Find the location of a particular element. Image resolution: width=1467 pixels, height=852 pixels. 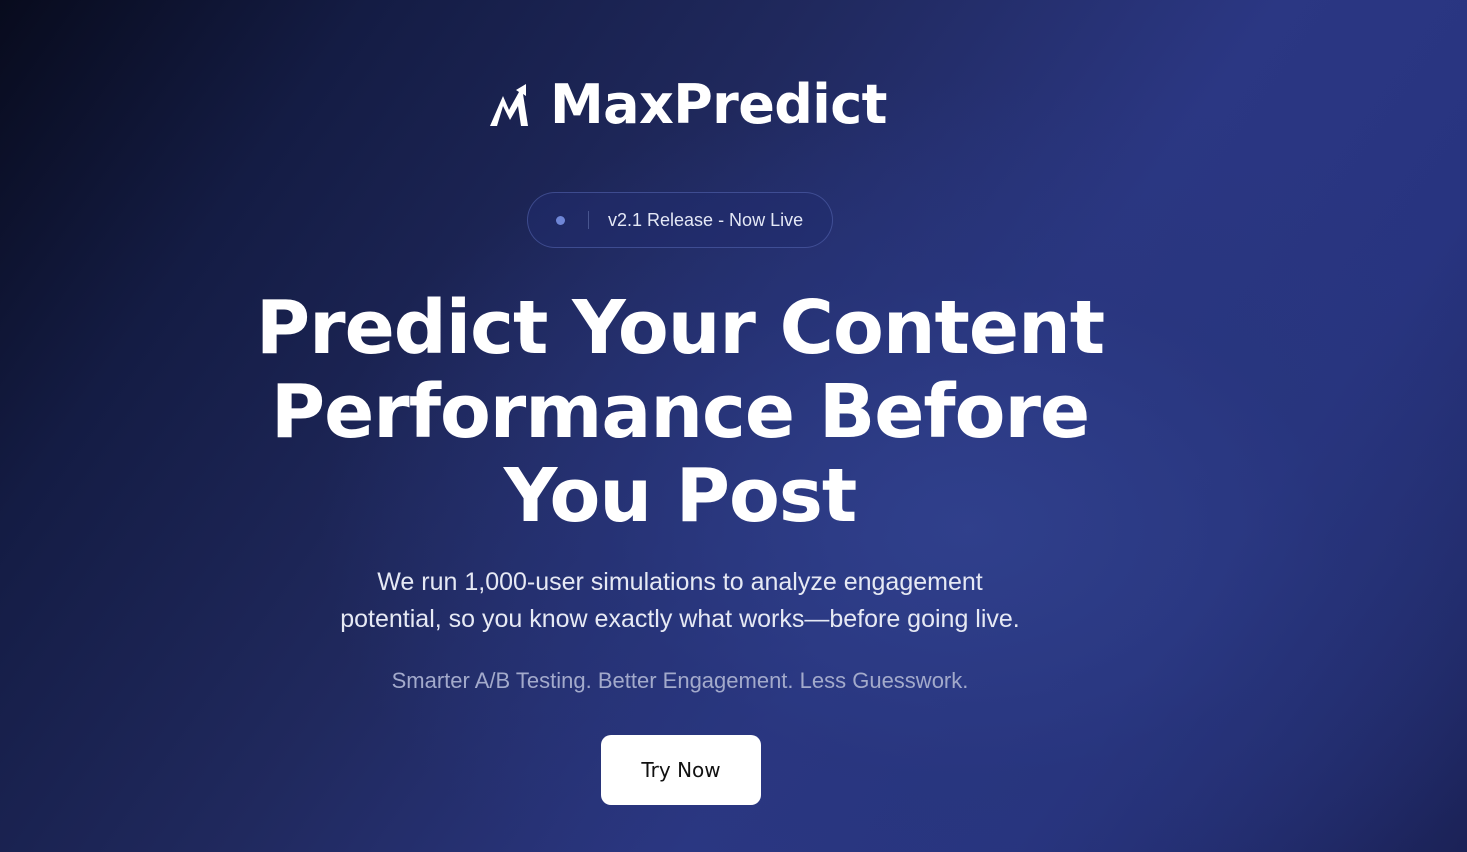

brand-logo: MaxPredict is located at coordinates (687, 105).